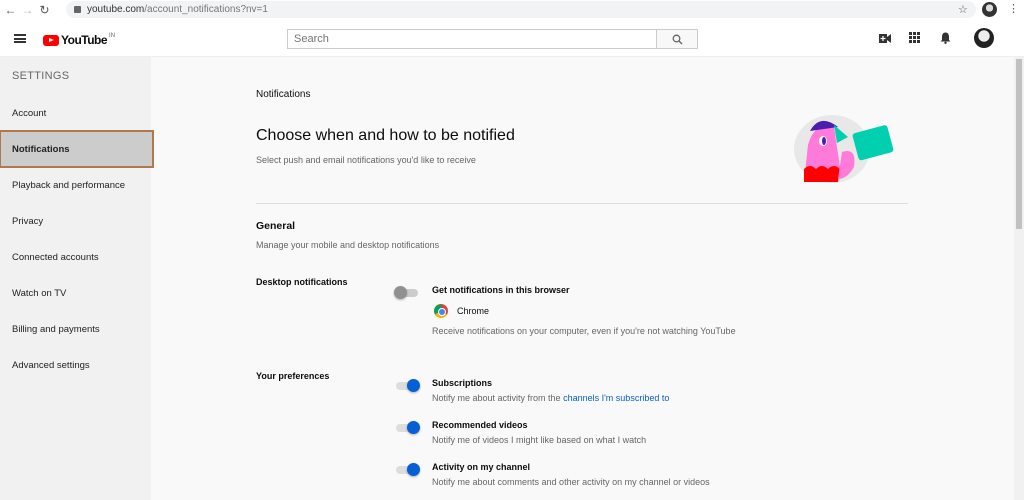  Describe the element at coordinates (385, 135) in the screenshot. I see `page-title: Choose when and how to be notified` at that location.